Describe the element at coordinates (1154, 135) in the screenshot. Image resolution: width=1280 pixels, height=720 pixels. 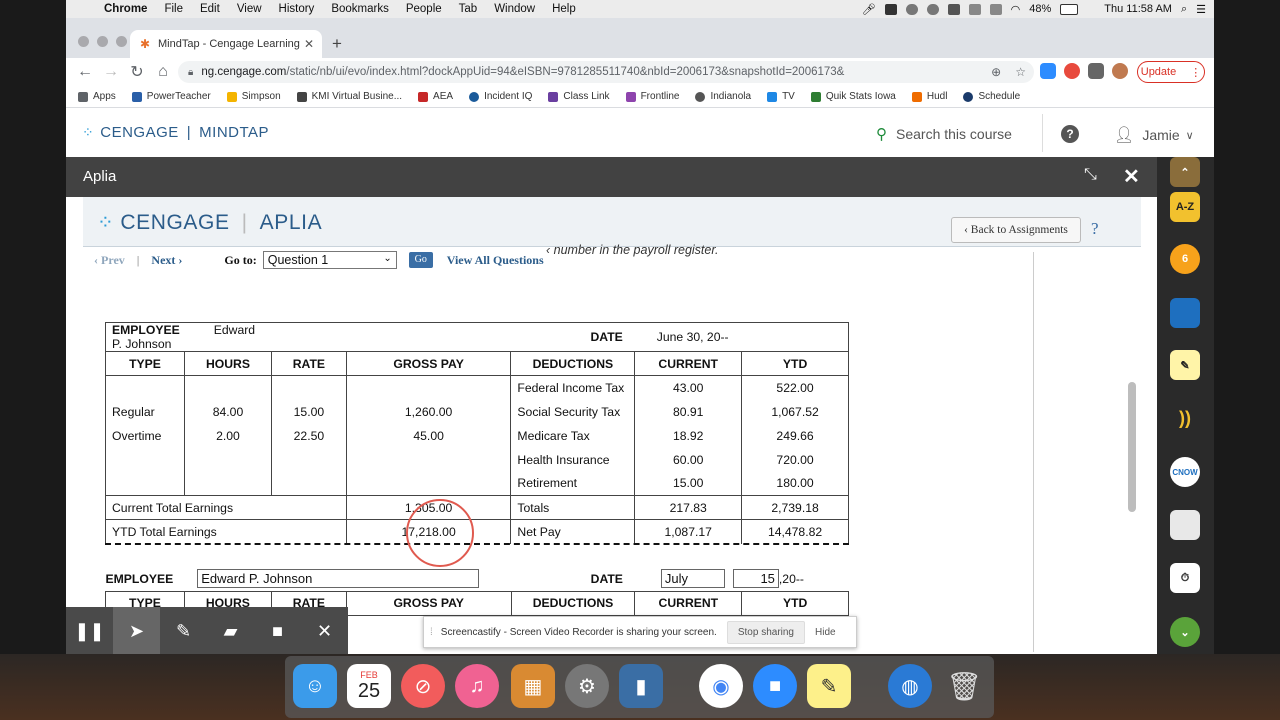
I see `user-menu: 👤︎ Jamie ∨` at that location.